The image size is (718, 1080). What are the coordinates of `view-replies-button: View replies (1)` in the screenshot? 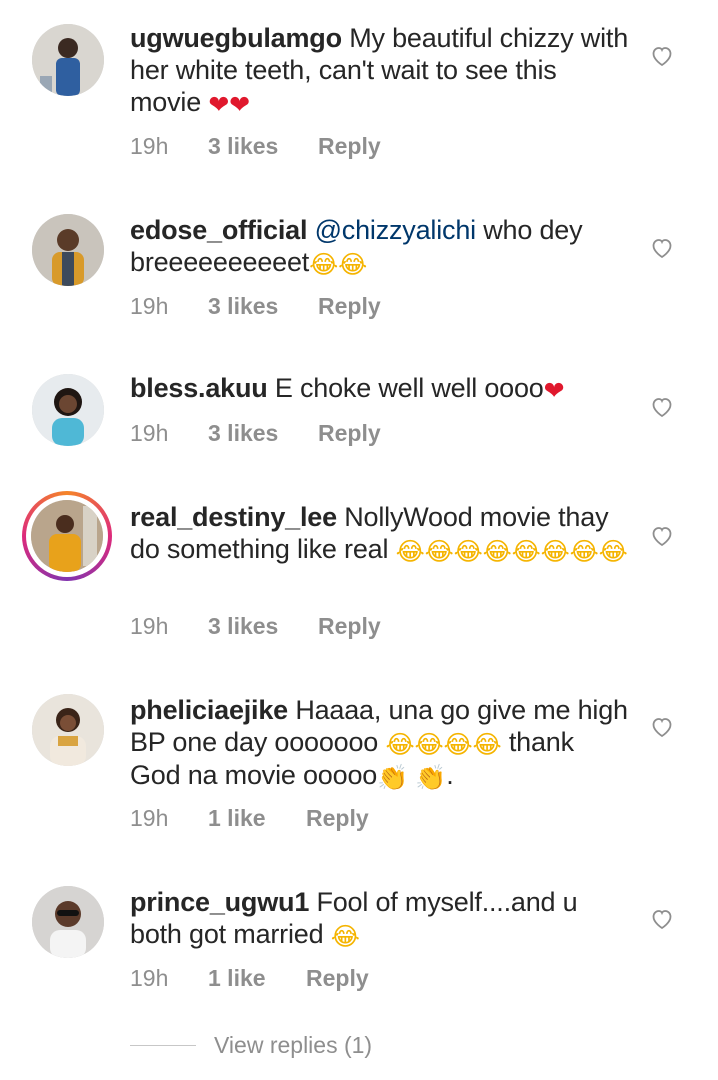 It's located at (251, 1045).